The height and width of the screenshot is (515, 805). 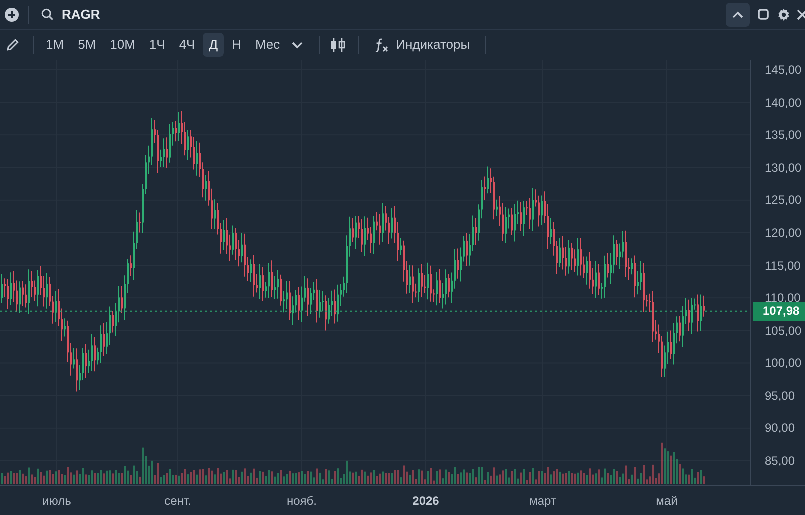 What do you see at coordinates (801, 14) in the screenshot?
I see `close-icon` at bounding box center [801, 14].